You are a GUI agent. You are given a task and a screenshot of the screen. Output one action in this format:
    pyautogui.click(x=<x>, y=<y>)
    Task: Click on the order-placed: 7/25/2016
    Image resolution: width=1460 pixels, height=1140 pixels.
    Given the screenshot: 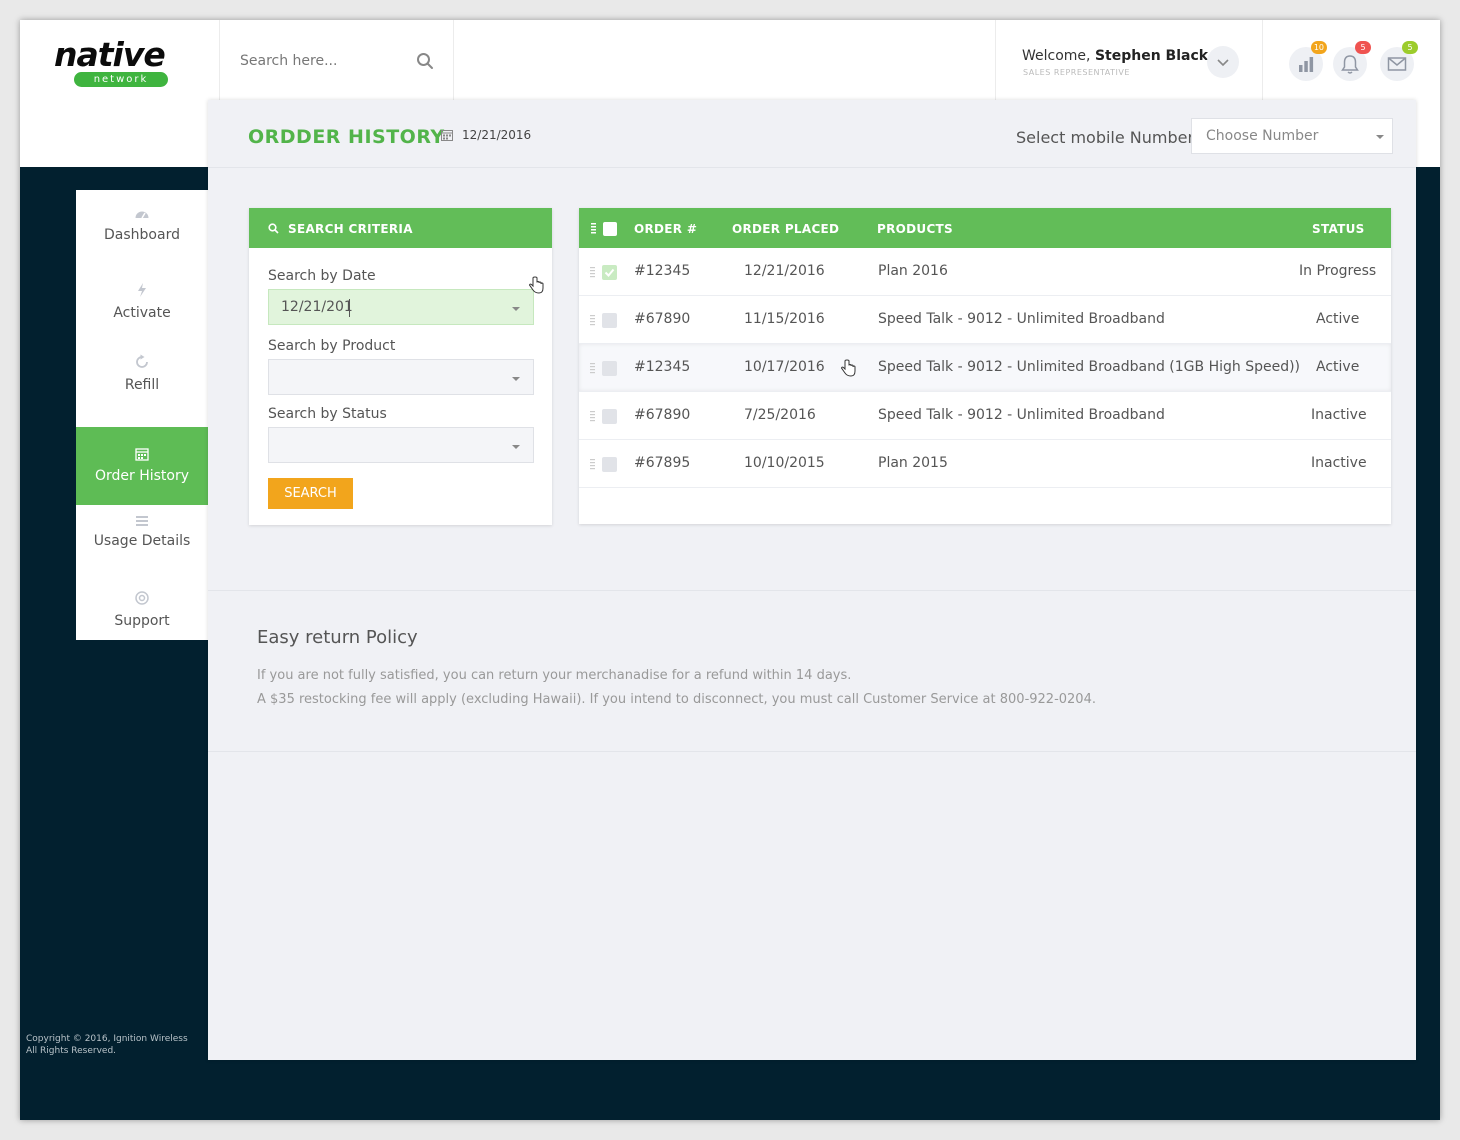 What is the action you would take?
    pyautogui.click(x=780, y=415)
    